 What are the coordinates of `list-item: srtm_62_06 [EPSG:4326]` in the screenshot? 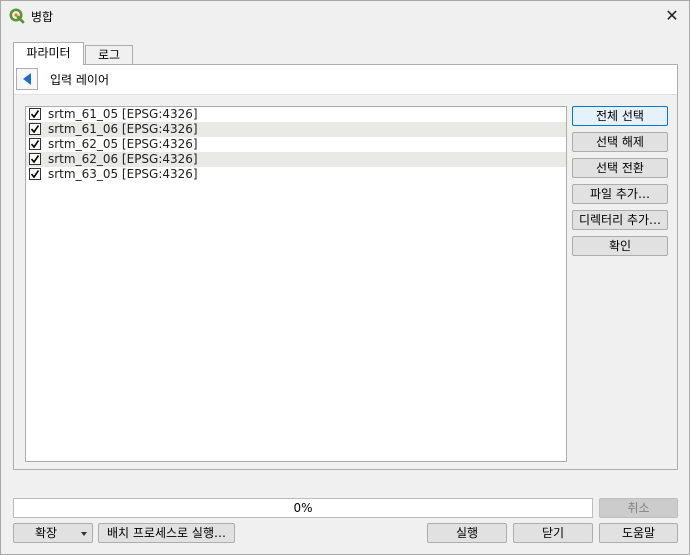 It's located at (296, 159).